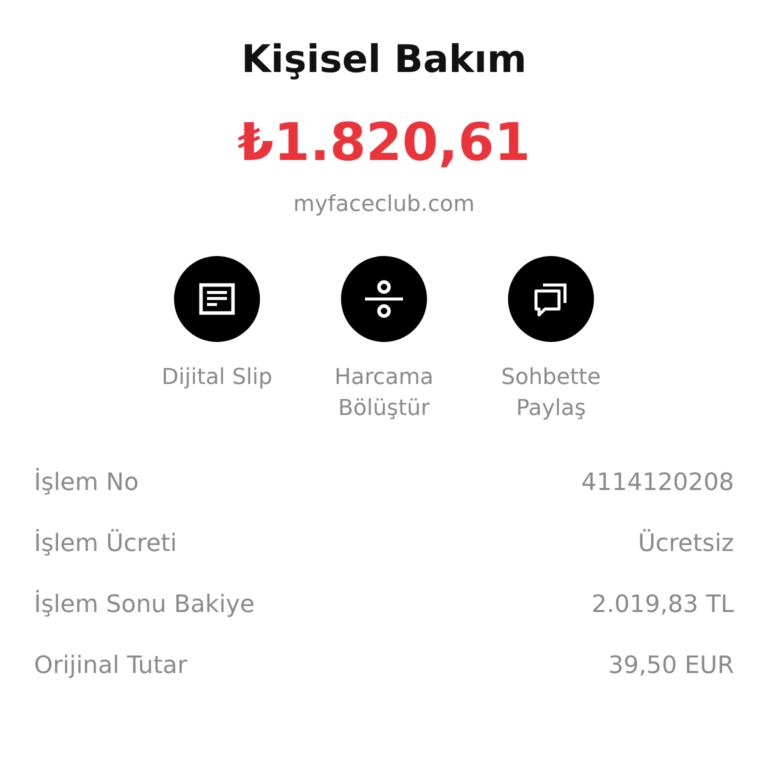  What do you see at coordinates (144, 604) in the screenshot?
I see `detail-label: İşlem Sonu Bakiye` at bounding box center [144, 604].